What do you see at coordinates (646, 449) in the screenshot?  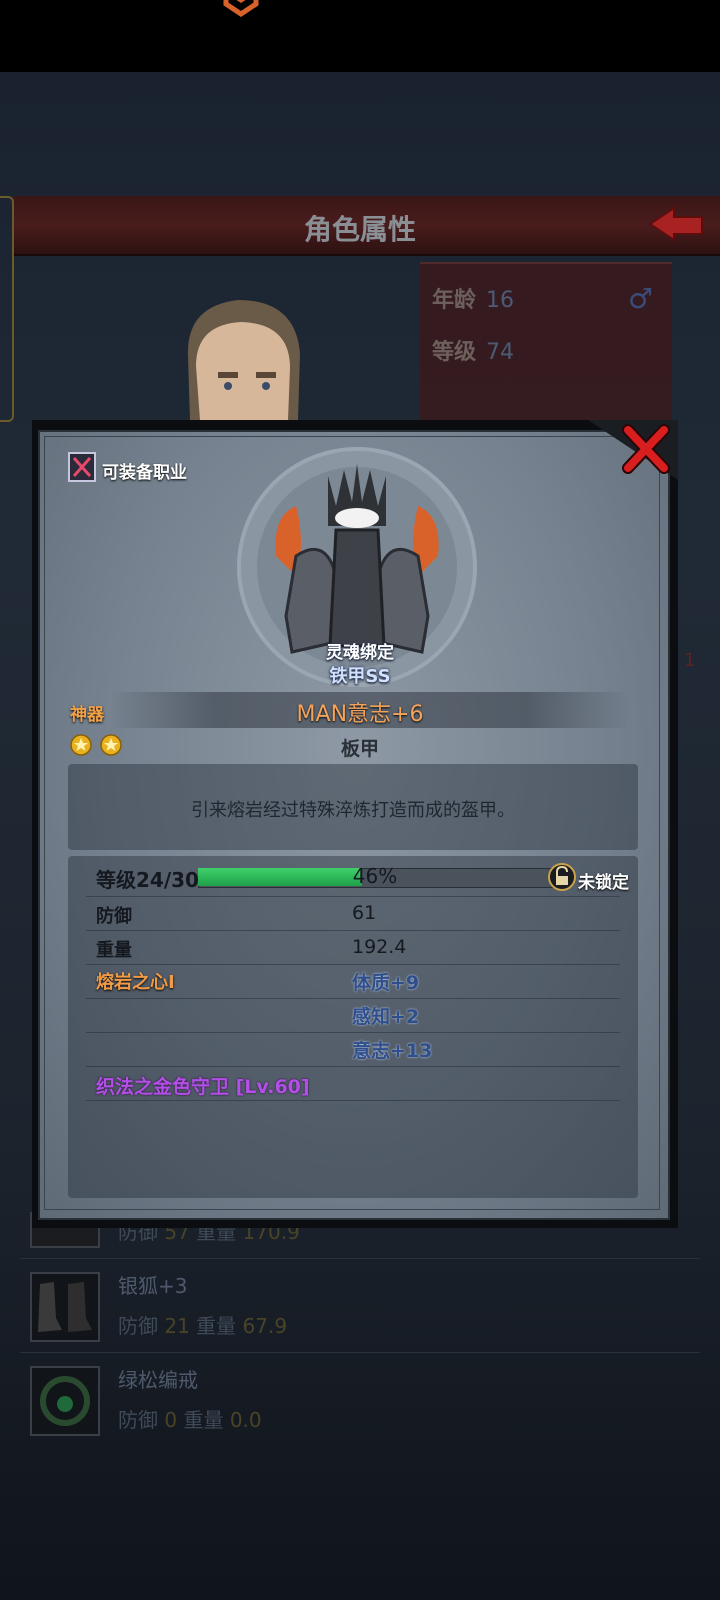 I see `close-icon` at bounding box center [646, 449].